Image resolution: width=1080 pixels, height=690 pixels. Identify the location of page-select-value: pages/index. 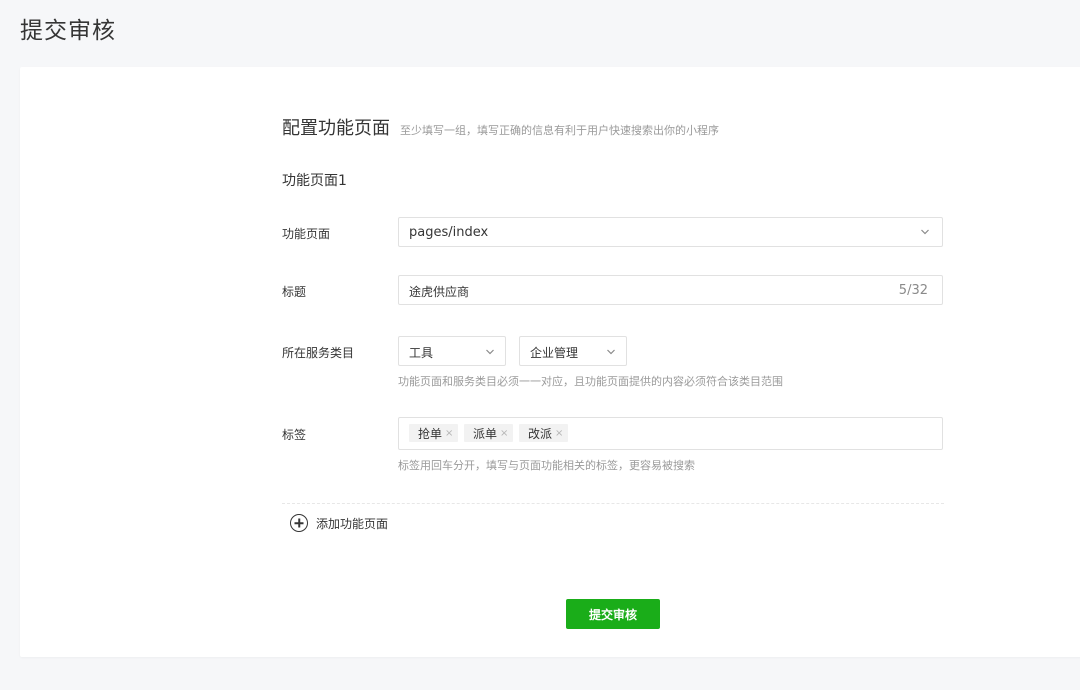
(449, 232).